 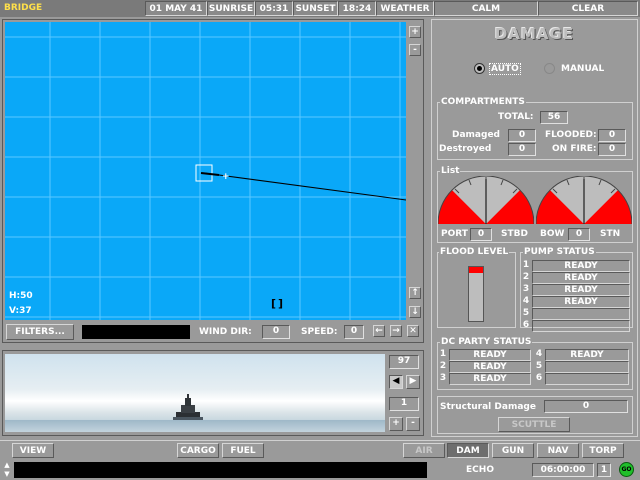 What do you see at coordinates (488, 407) in the screenshot?
I see `structural-label: Structural Damage` at bounding box center [488, 407].